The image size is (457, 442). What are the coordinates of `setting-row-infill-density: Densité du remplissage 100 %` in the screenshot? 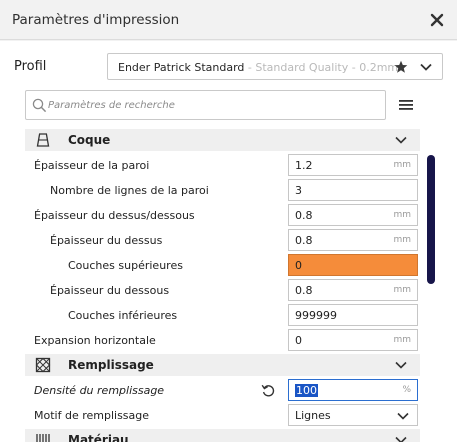 It's located at (222, 390).